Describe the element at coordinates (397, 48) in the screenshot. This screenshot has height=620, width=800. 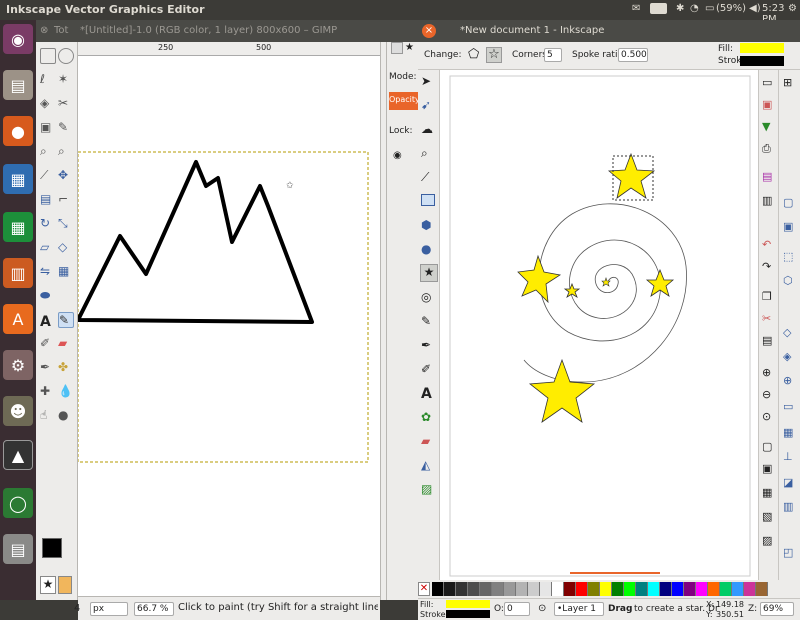
I see `dock-tab-icon` at that location.